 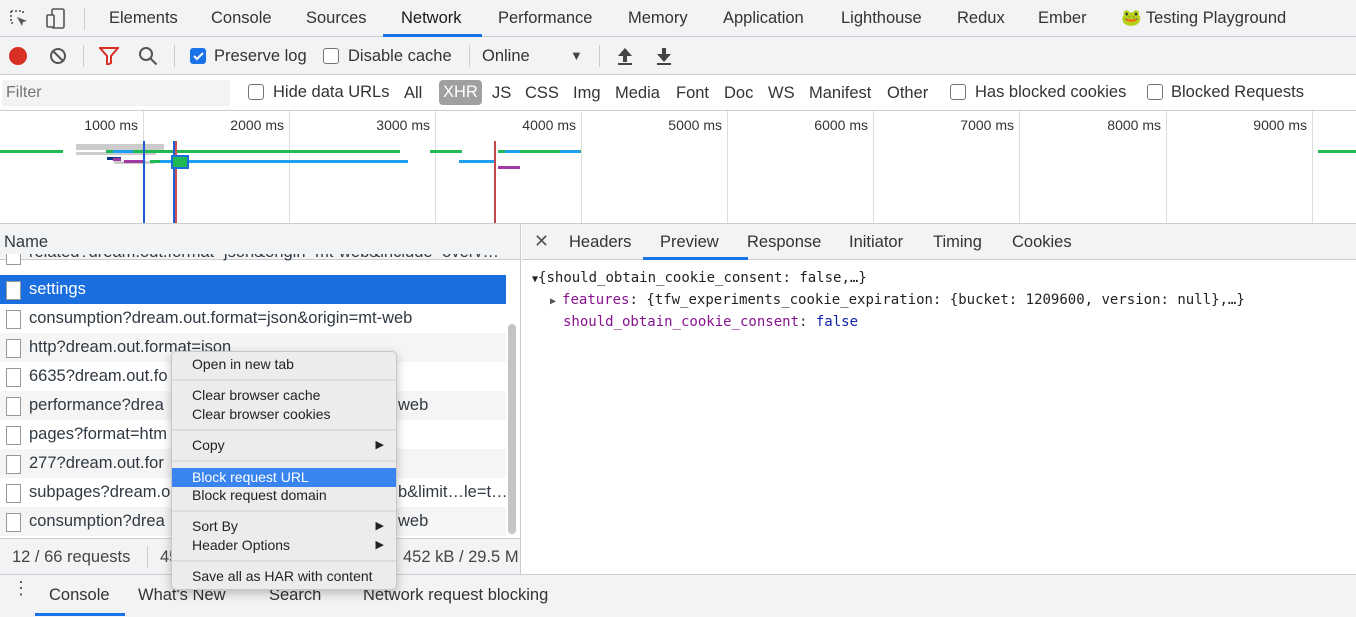 I want to click on throttling-value: Online, so click(x=506, y=56).